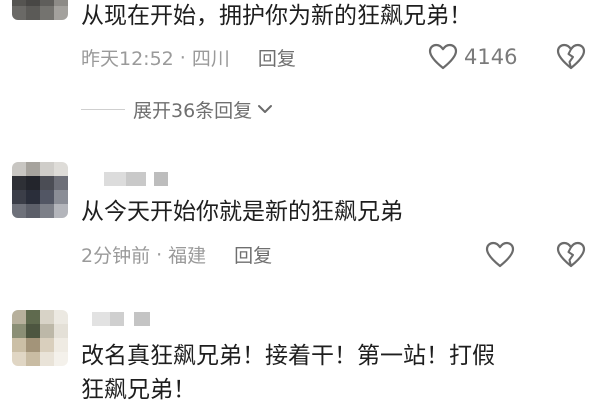 The width and height of the screenshot is (600, 404). What do you see at coordinates (491, 56) in the screenshot?
I see `like-count: 4146` at bounding box center [491, 56].